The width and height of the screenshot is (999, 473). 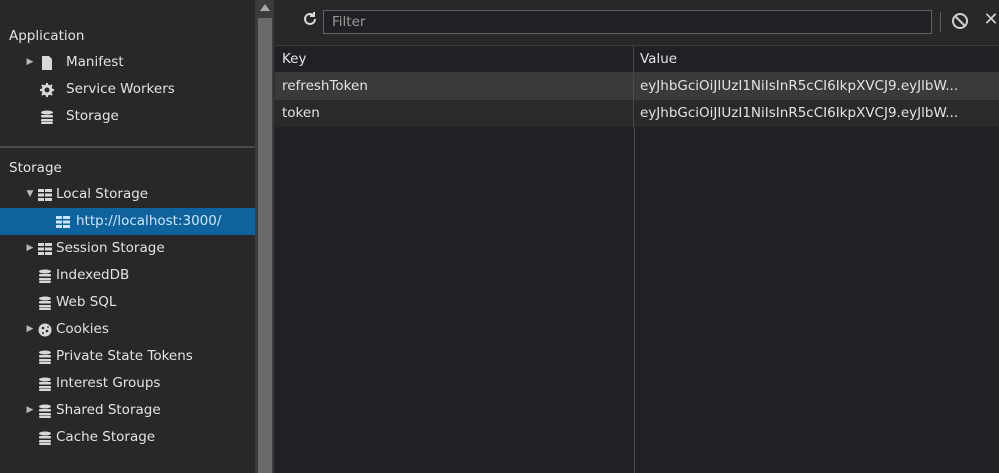 What do you see at coordinates (127, 329) in the screenshot?
I see `sidebar-item-cookies: ▶ Cookies` at bounding box center [127, 329].